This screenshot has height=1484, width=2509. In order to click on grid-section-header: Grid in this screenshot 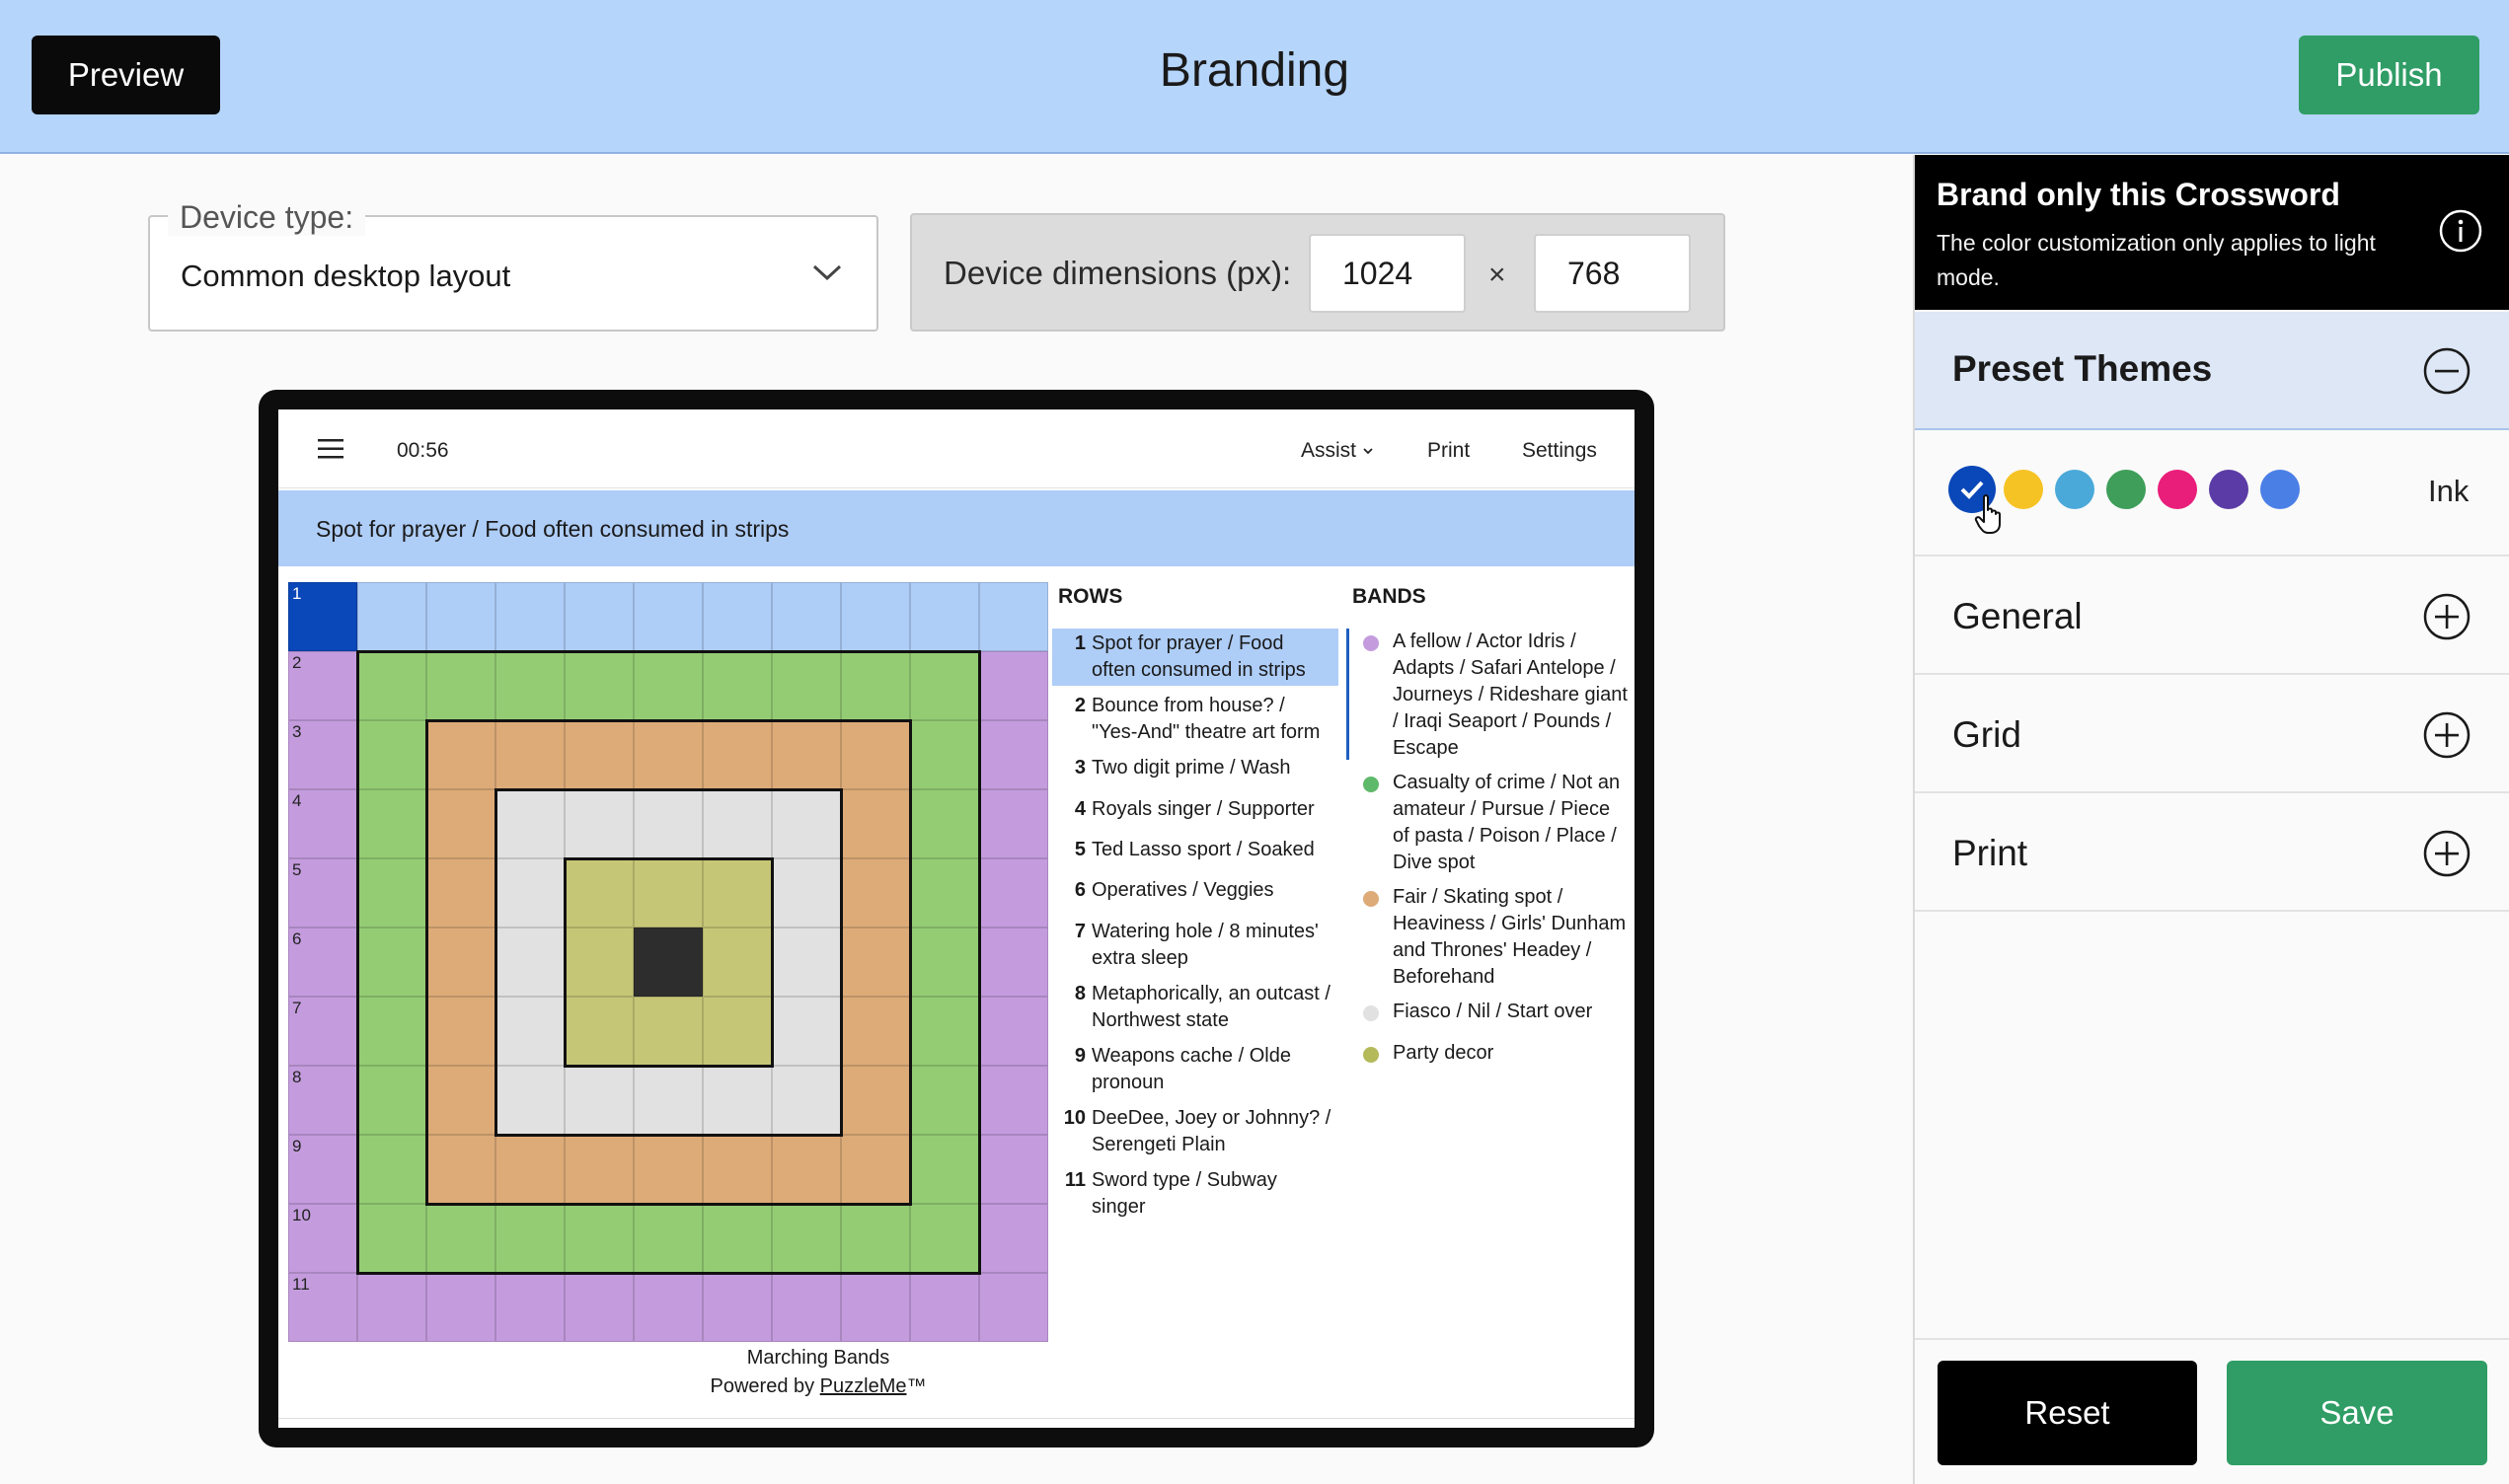, I will do `click(2212, 735)`.